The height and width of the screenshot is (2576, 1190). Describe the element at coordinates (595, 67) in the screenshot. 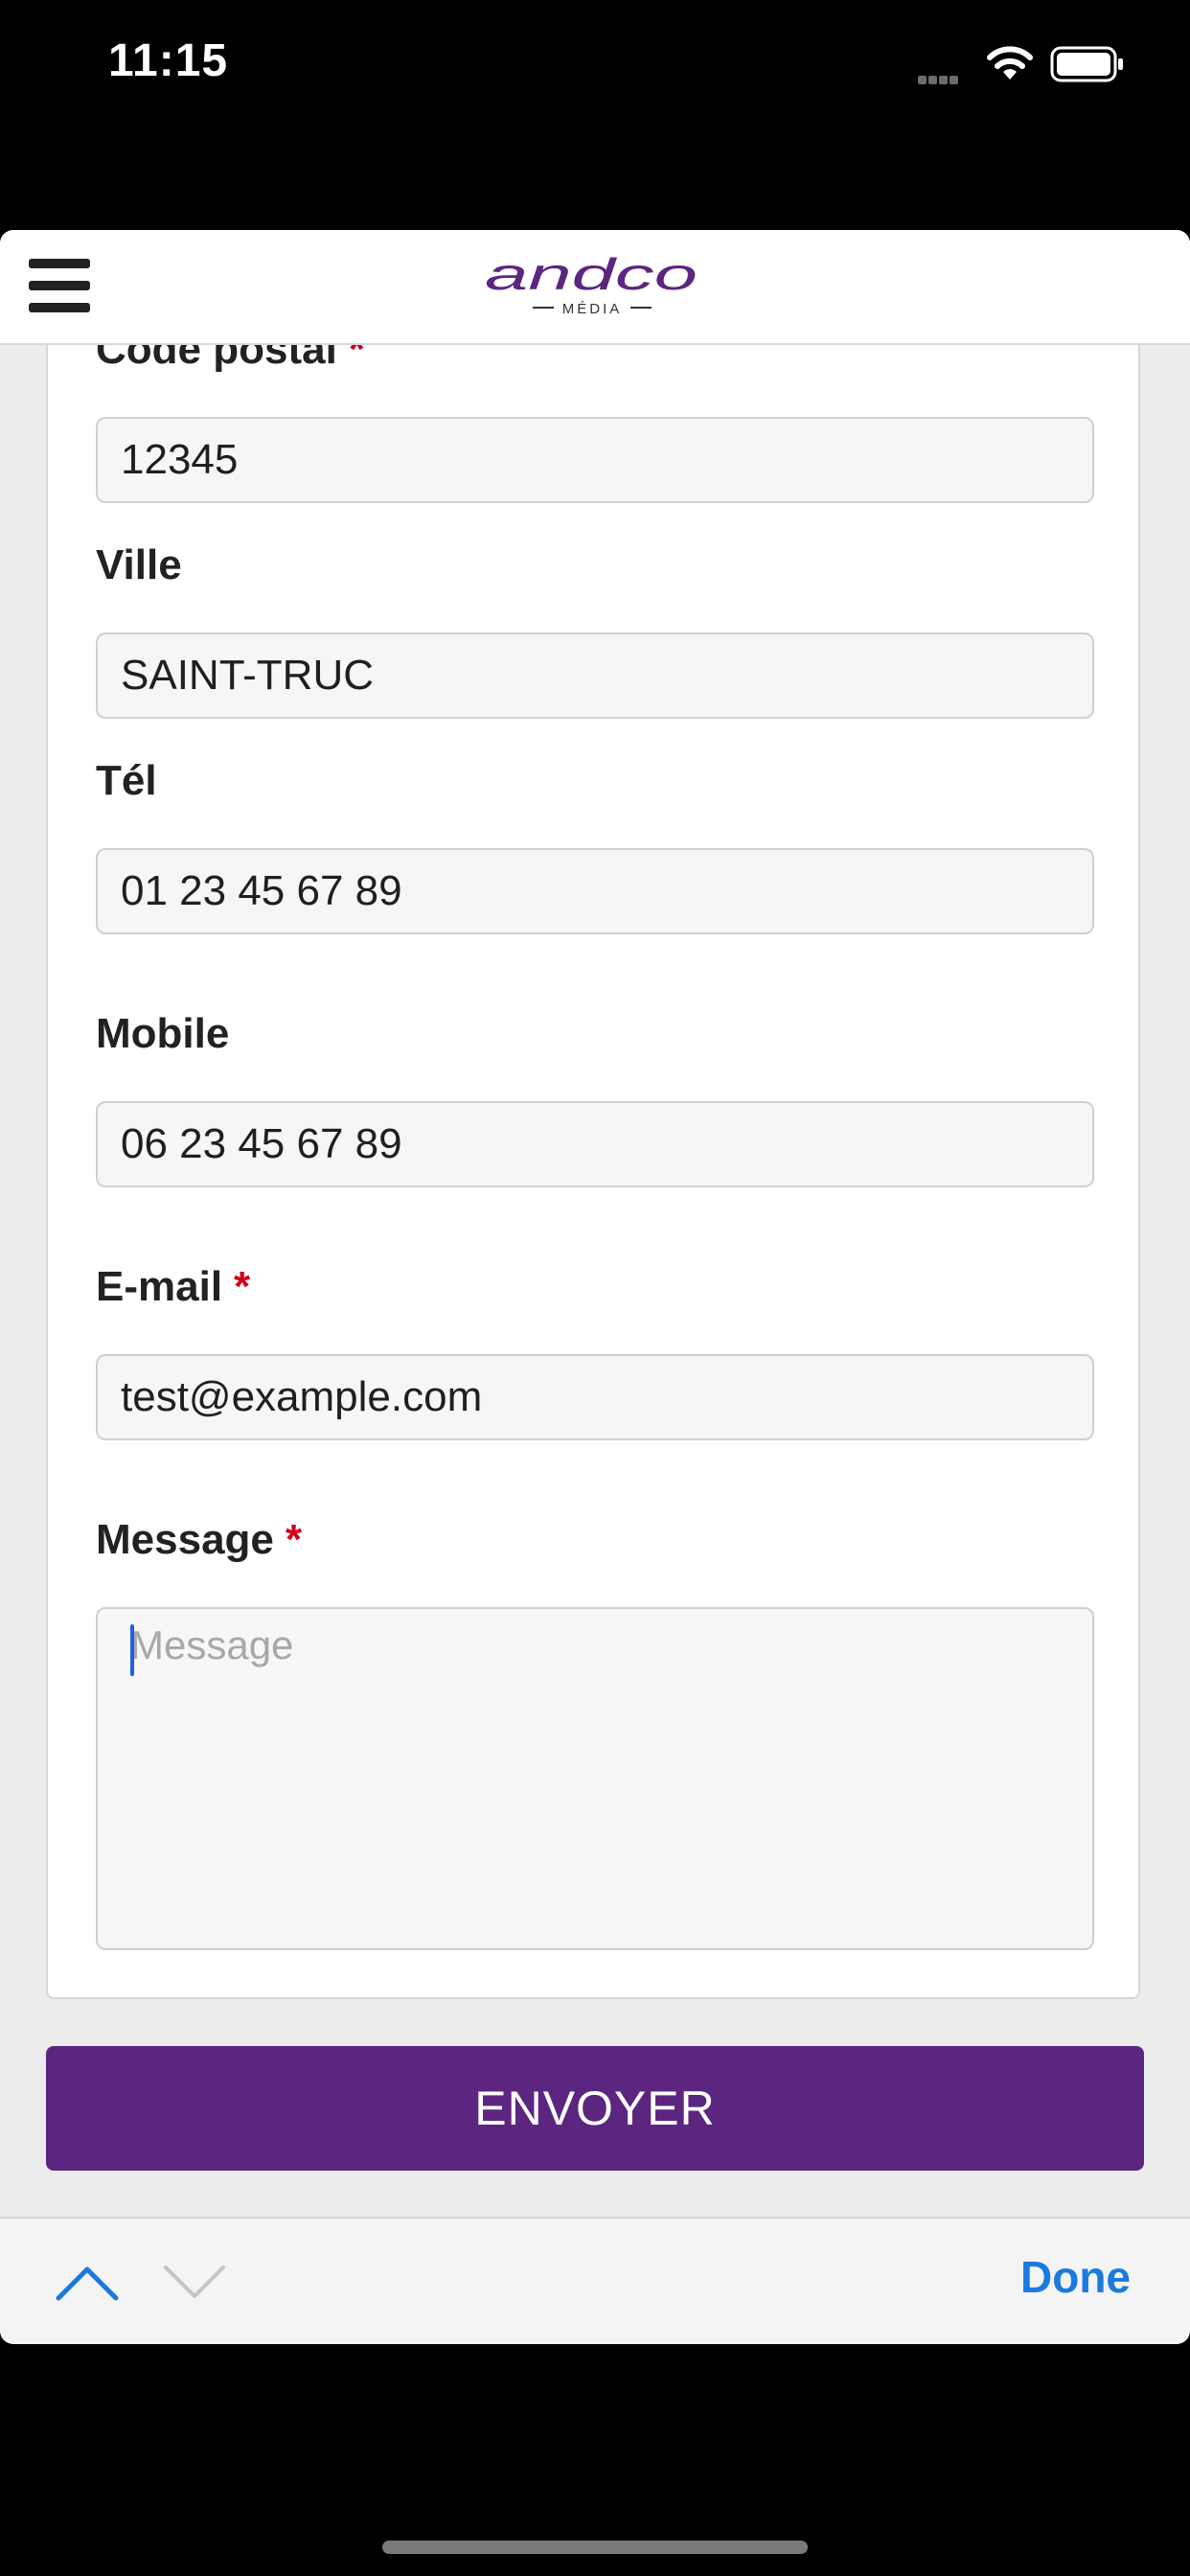

I see `status-bar: 11:15` at that location.